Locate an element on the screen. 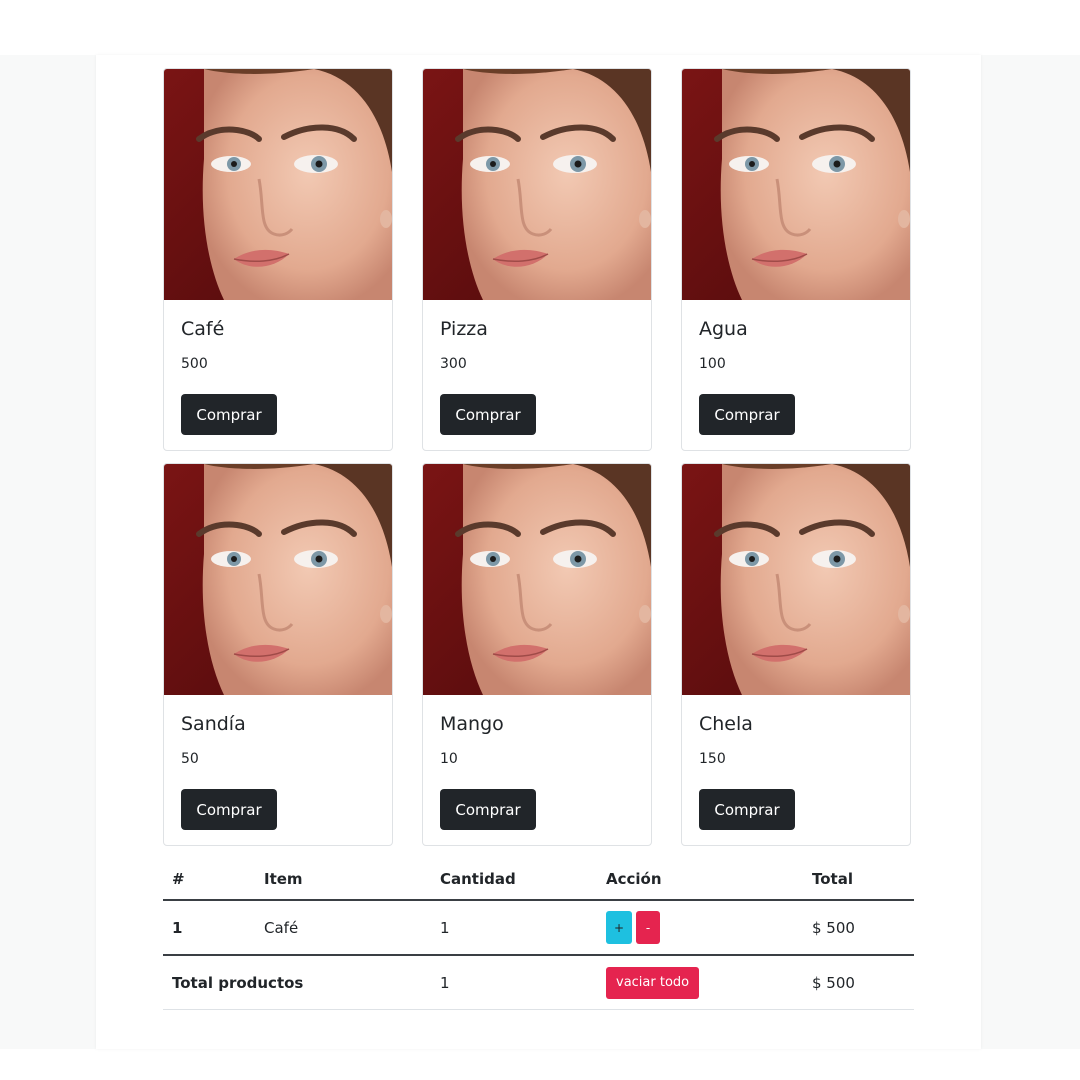  product-name: Café is located at coordinates (203, 329).